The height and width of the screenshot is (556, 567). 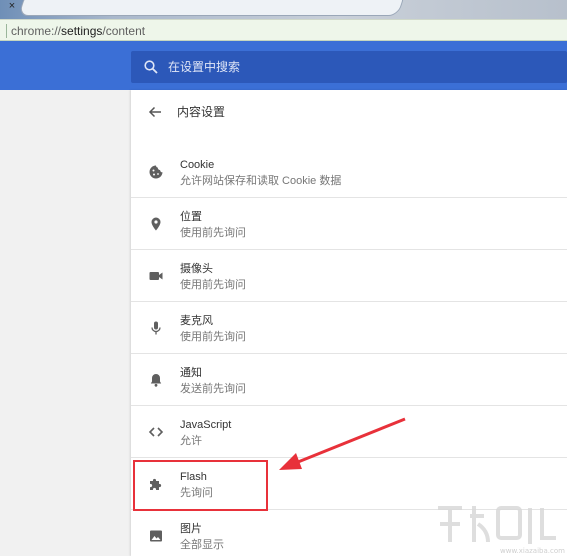 I want to click on settings-item-subtitle: 全部显示, so click(x=202, y=545).